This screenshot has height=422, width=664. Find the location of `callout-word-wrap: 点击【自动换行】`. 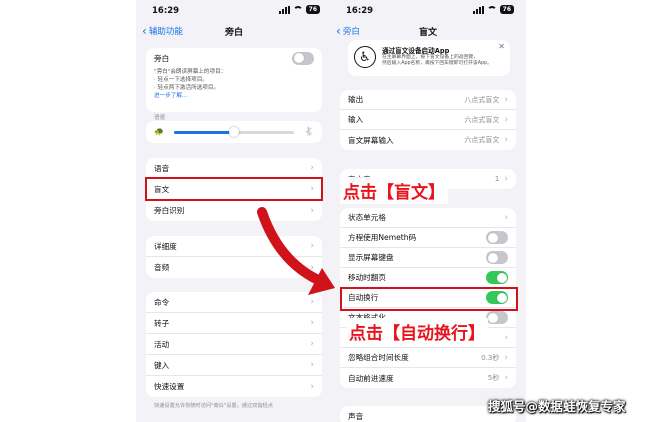

callout-word-wrap: 点击【自动换行】 is located at coordinates (417, 331).